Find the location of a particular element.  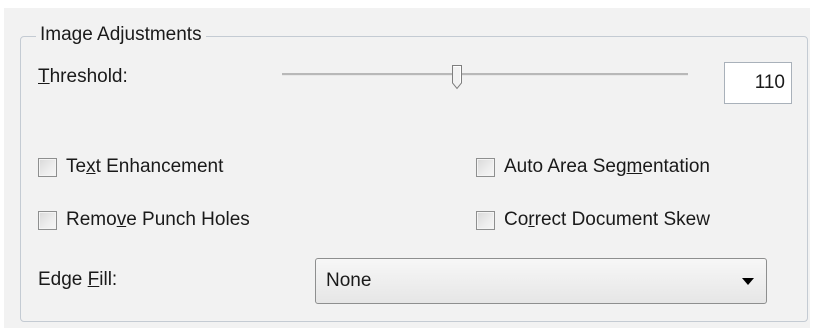

remove-punch-holes-checkbox: Remove Punch Holes is located at coordinates (144, 220).